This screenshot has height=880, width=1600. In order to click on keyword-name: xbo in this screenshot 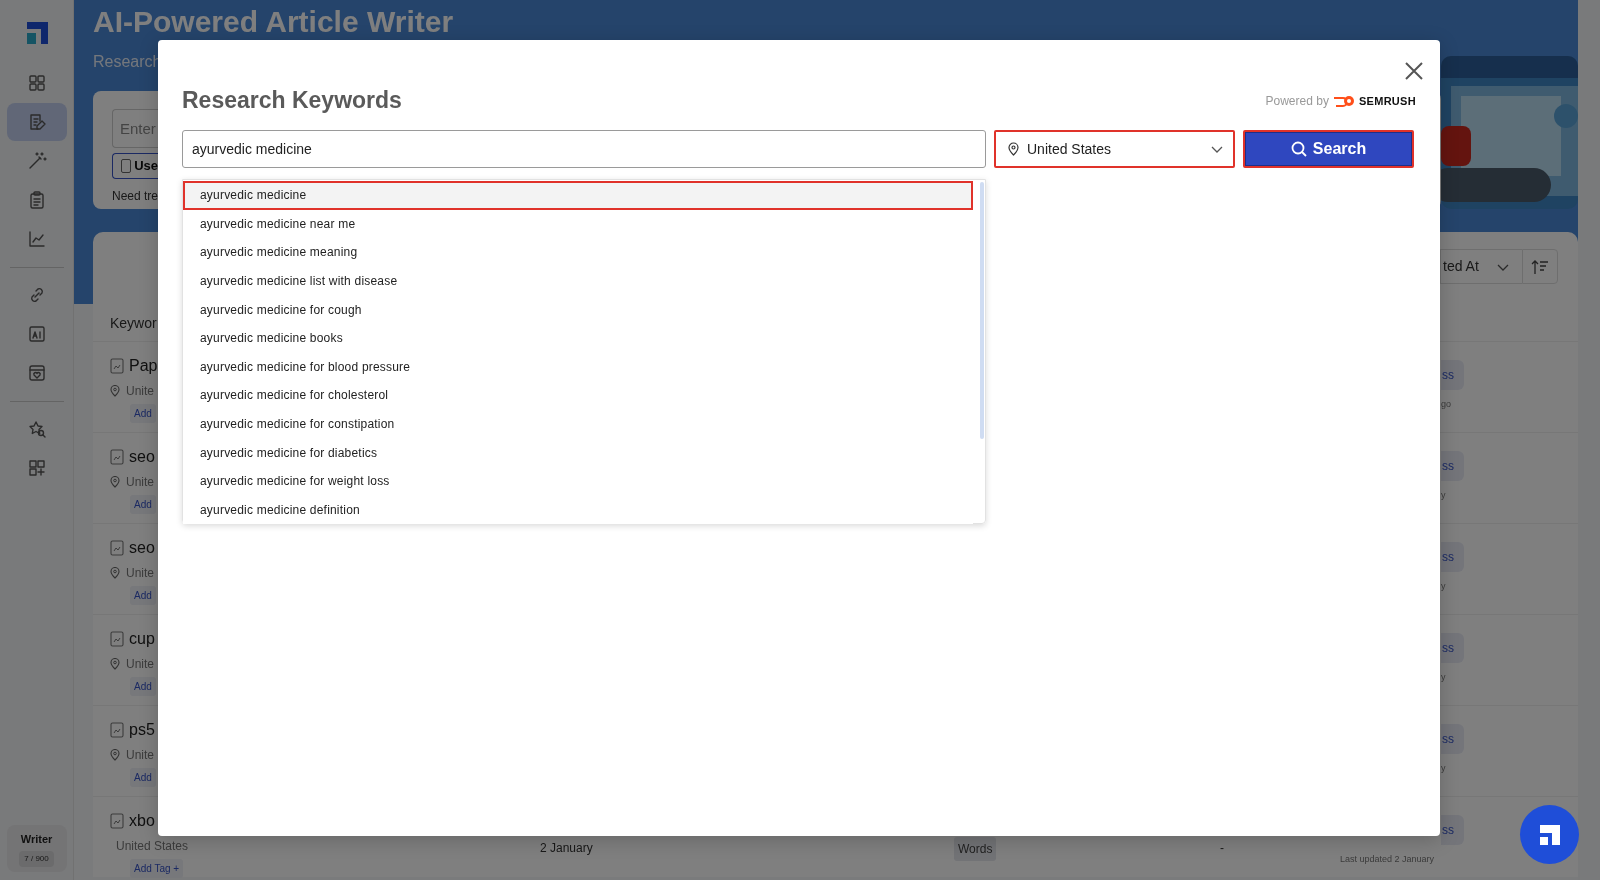, I will do `click(142, 821)`.